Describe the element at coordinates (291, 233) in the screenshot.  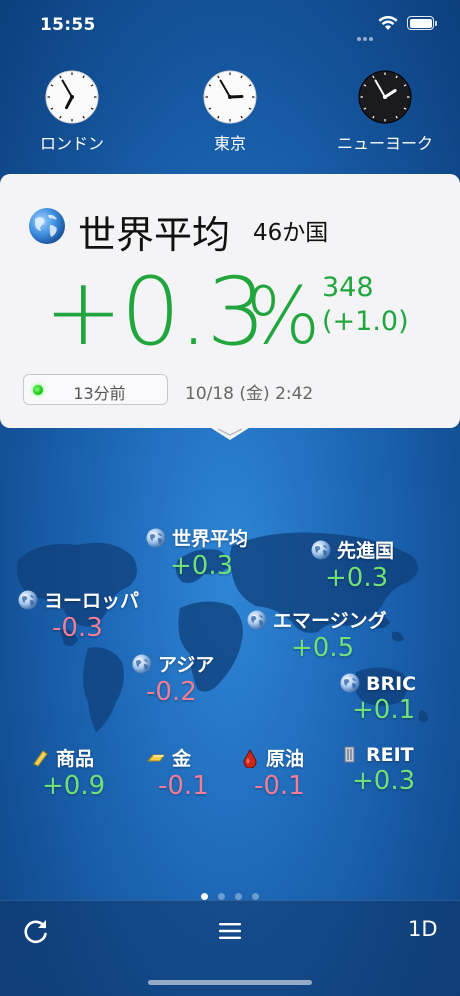
I see `country-count: 46か国` at that location.